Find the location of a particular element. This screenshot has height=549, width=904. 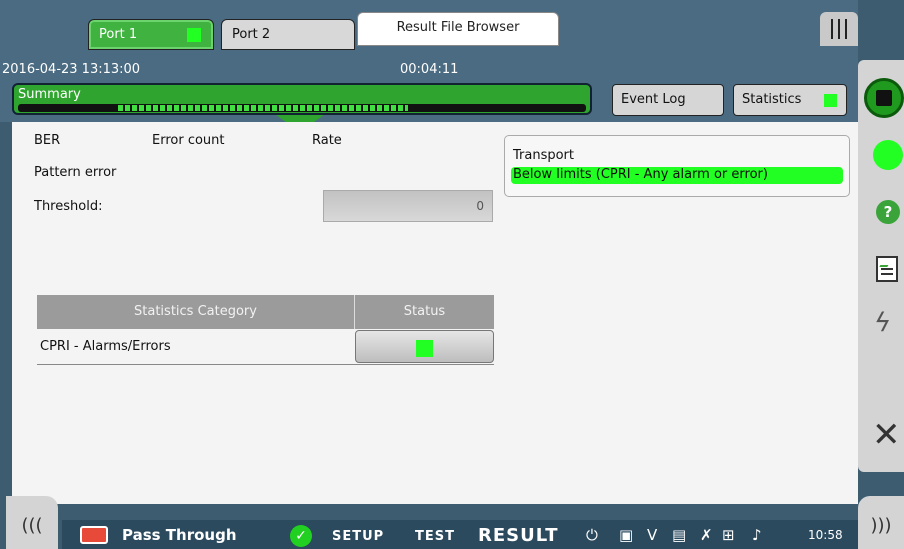

transport-status: Below limits (CPRI - Any alarm or error) is located at coordinates (677, 175).